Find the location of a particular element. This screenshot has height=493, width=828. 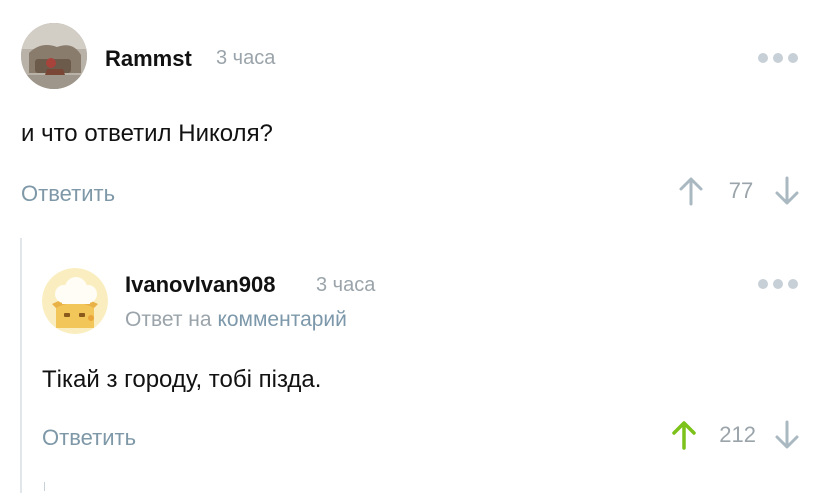

chef-avatar-icon is located at coordinates (75, 301).